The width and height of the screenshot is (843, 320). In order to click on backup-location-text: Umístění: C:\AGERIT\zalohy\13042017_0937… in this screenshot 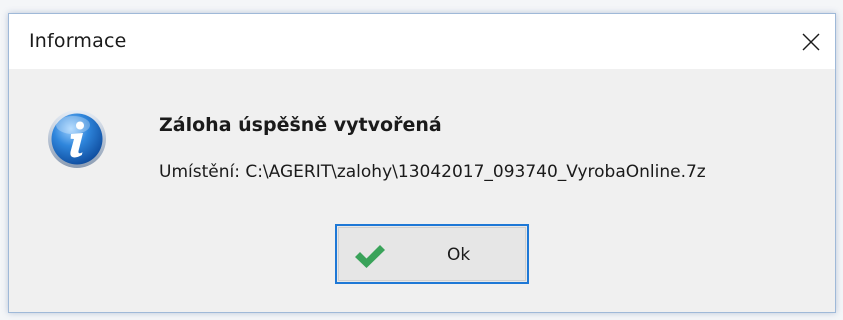, I will do `click(432, 172)`.